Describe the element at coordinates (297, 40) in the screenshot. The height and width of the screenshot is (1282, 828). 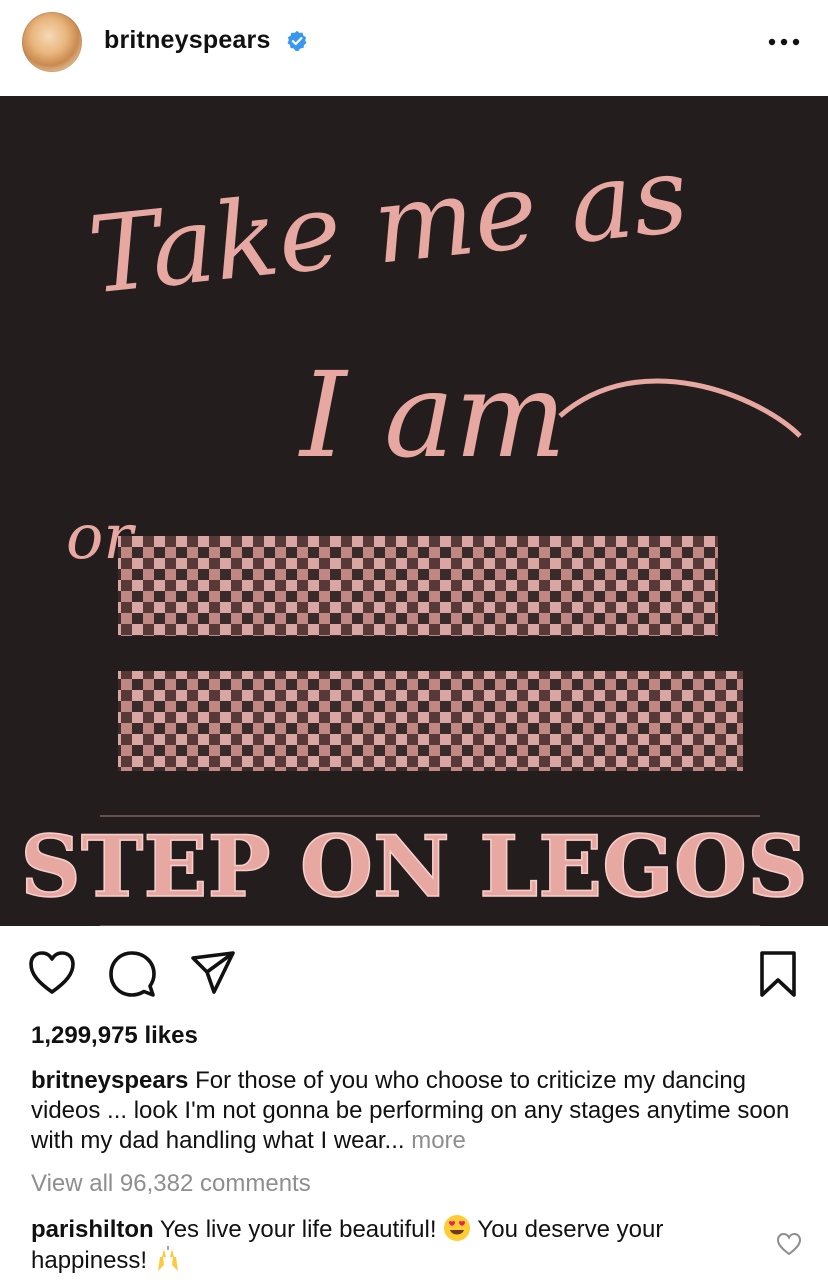
I see `verified-badge-icon` at that location.